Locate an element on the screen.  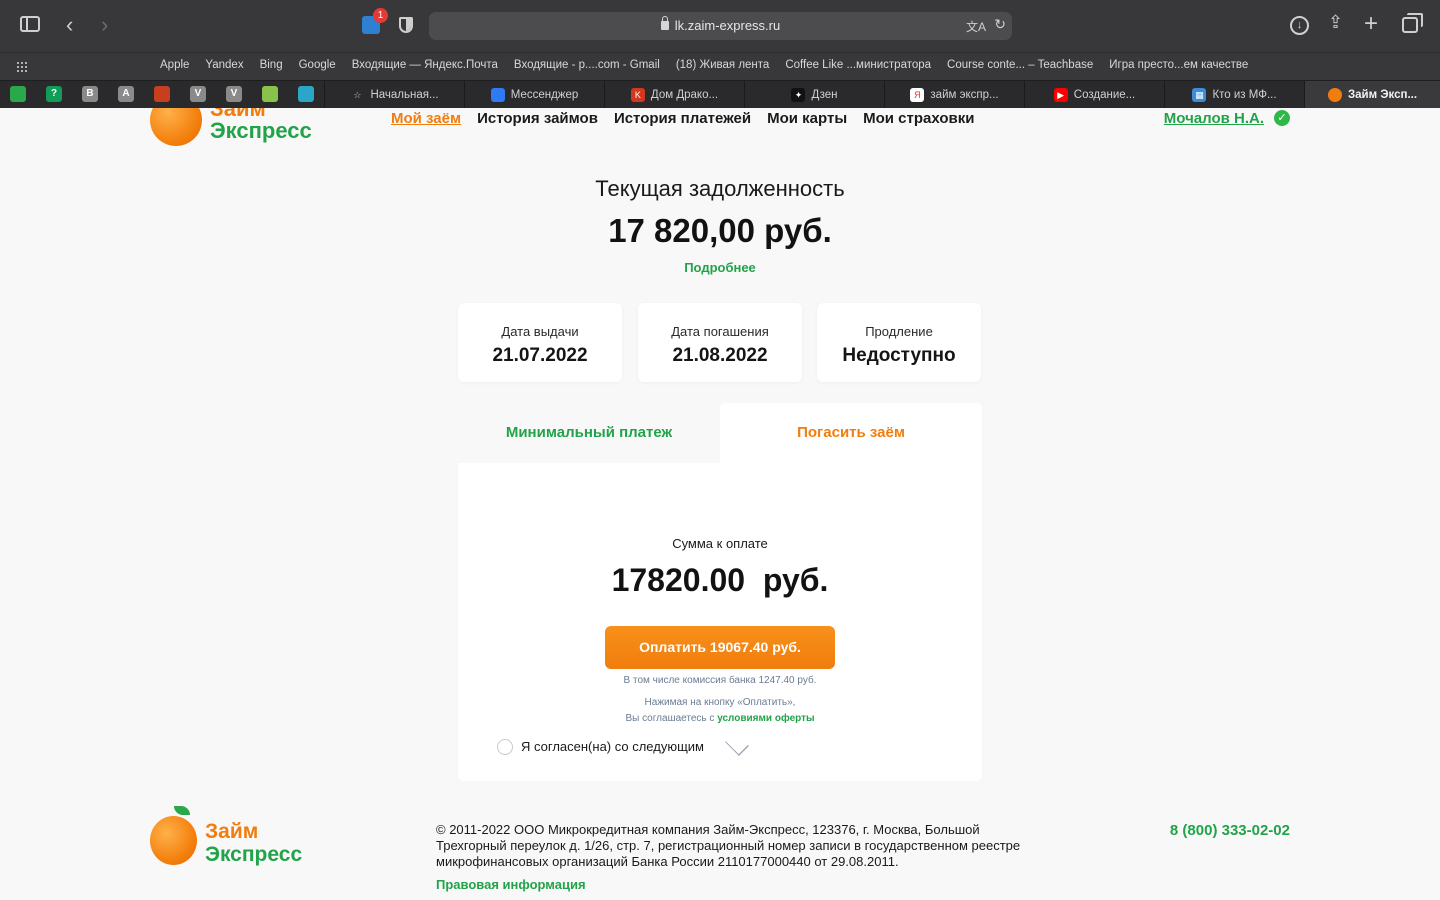
browser-tab: ✦ Дзен is located at coordinates (814, 94).